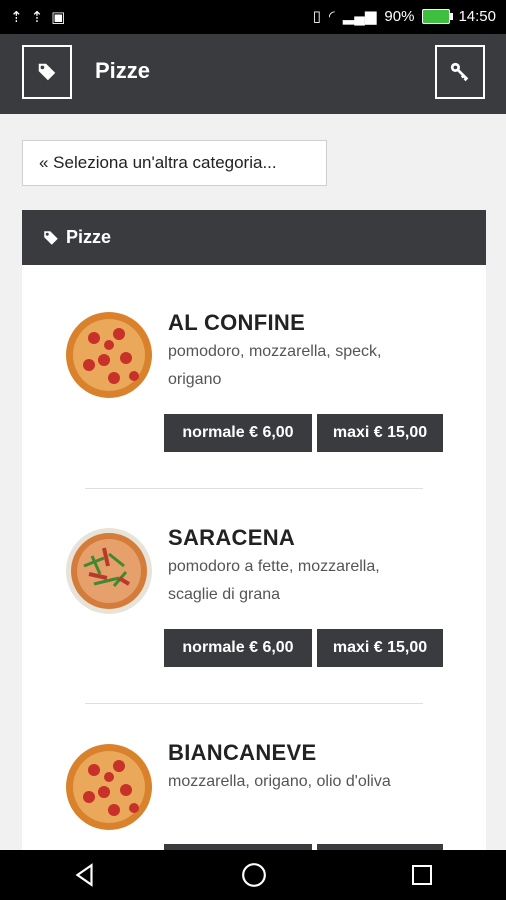 The width and height of the screenshot is (506, 900). What do you see at coordinates (123, 70) in the screenshot?
I see `page-title: Pizze` at bounding box center [123, 70].